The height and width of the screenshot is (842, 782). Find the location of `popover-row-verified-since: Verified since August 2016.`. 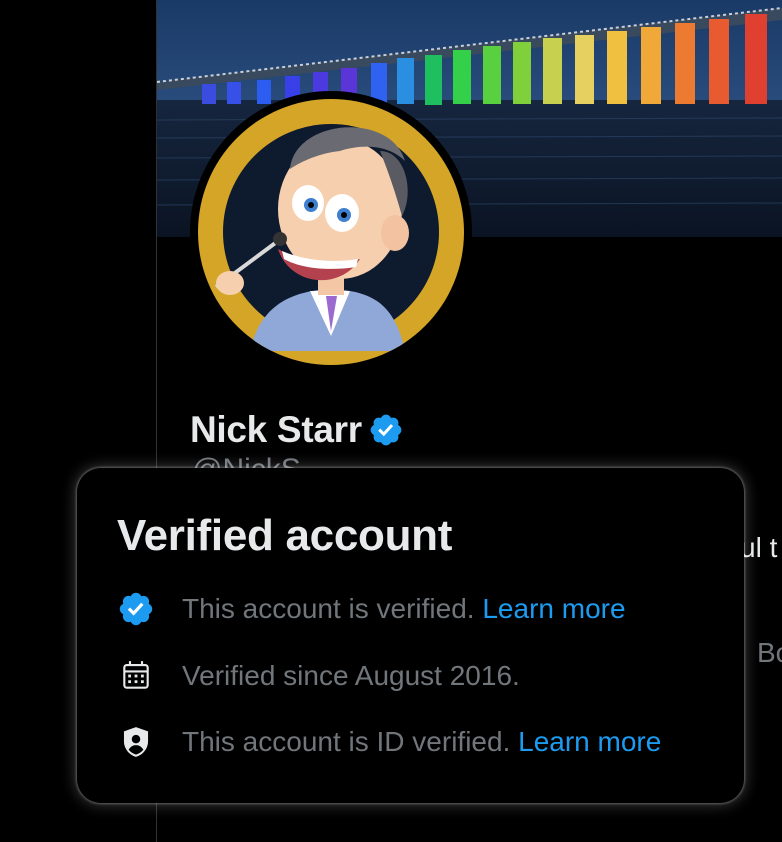

popover-row-verified-since: Verified since August 2016. is located at coordinates (318, 676).